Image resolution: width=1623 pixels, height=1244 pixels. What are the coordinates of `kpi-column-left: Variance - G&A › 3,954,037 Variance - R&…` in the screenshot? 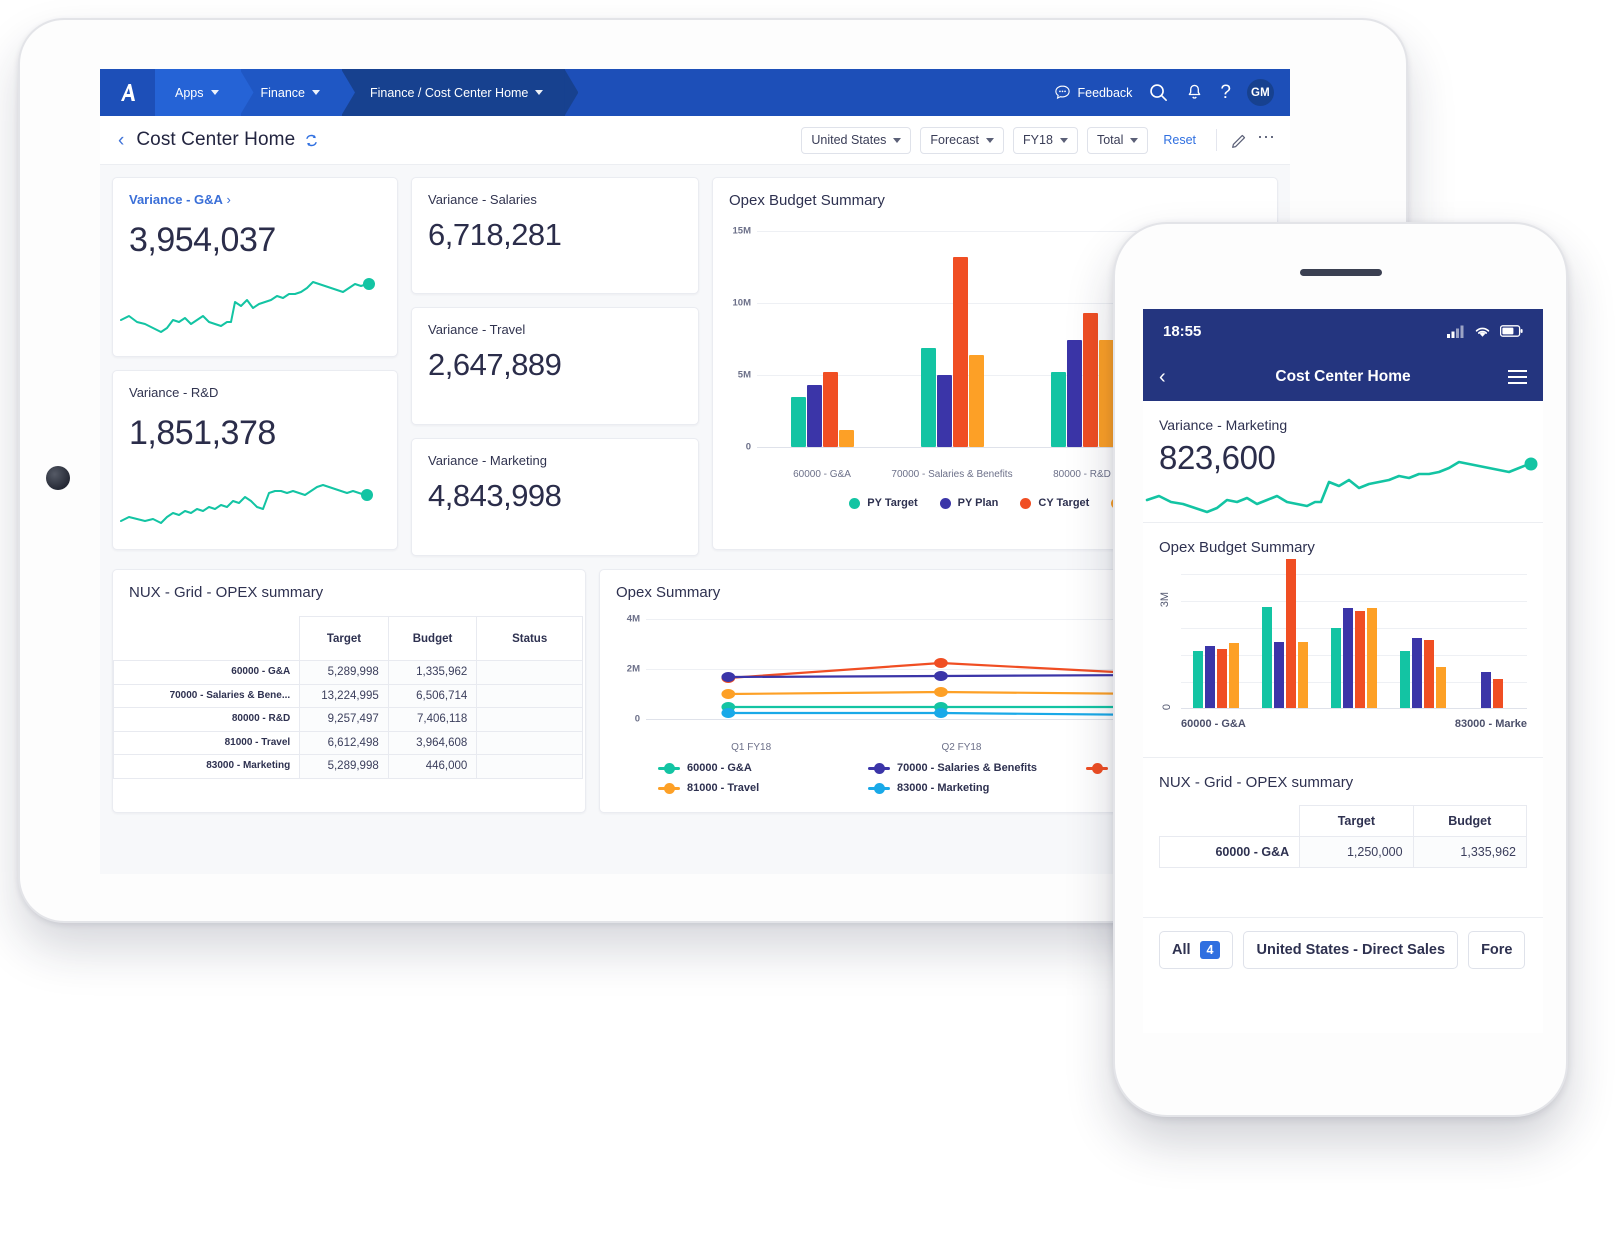 It's located at (255, 366).